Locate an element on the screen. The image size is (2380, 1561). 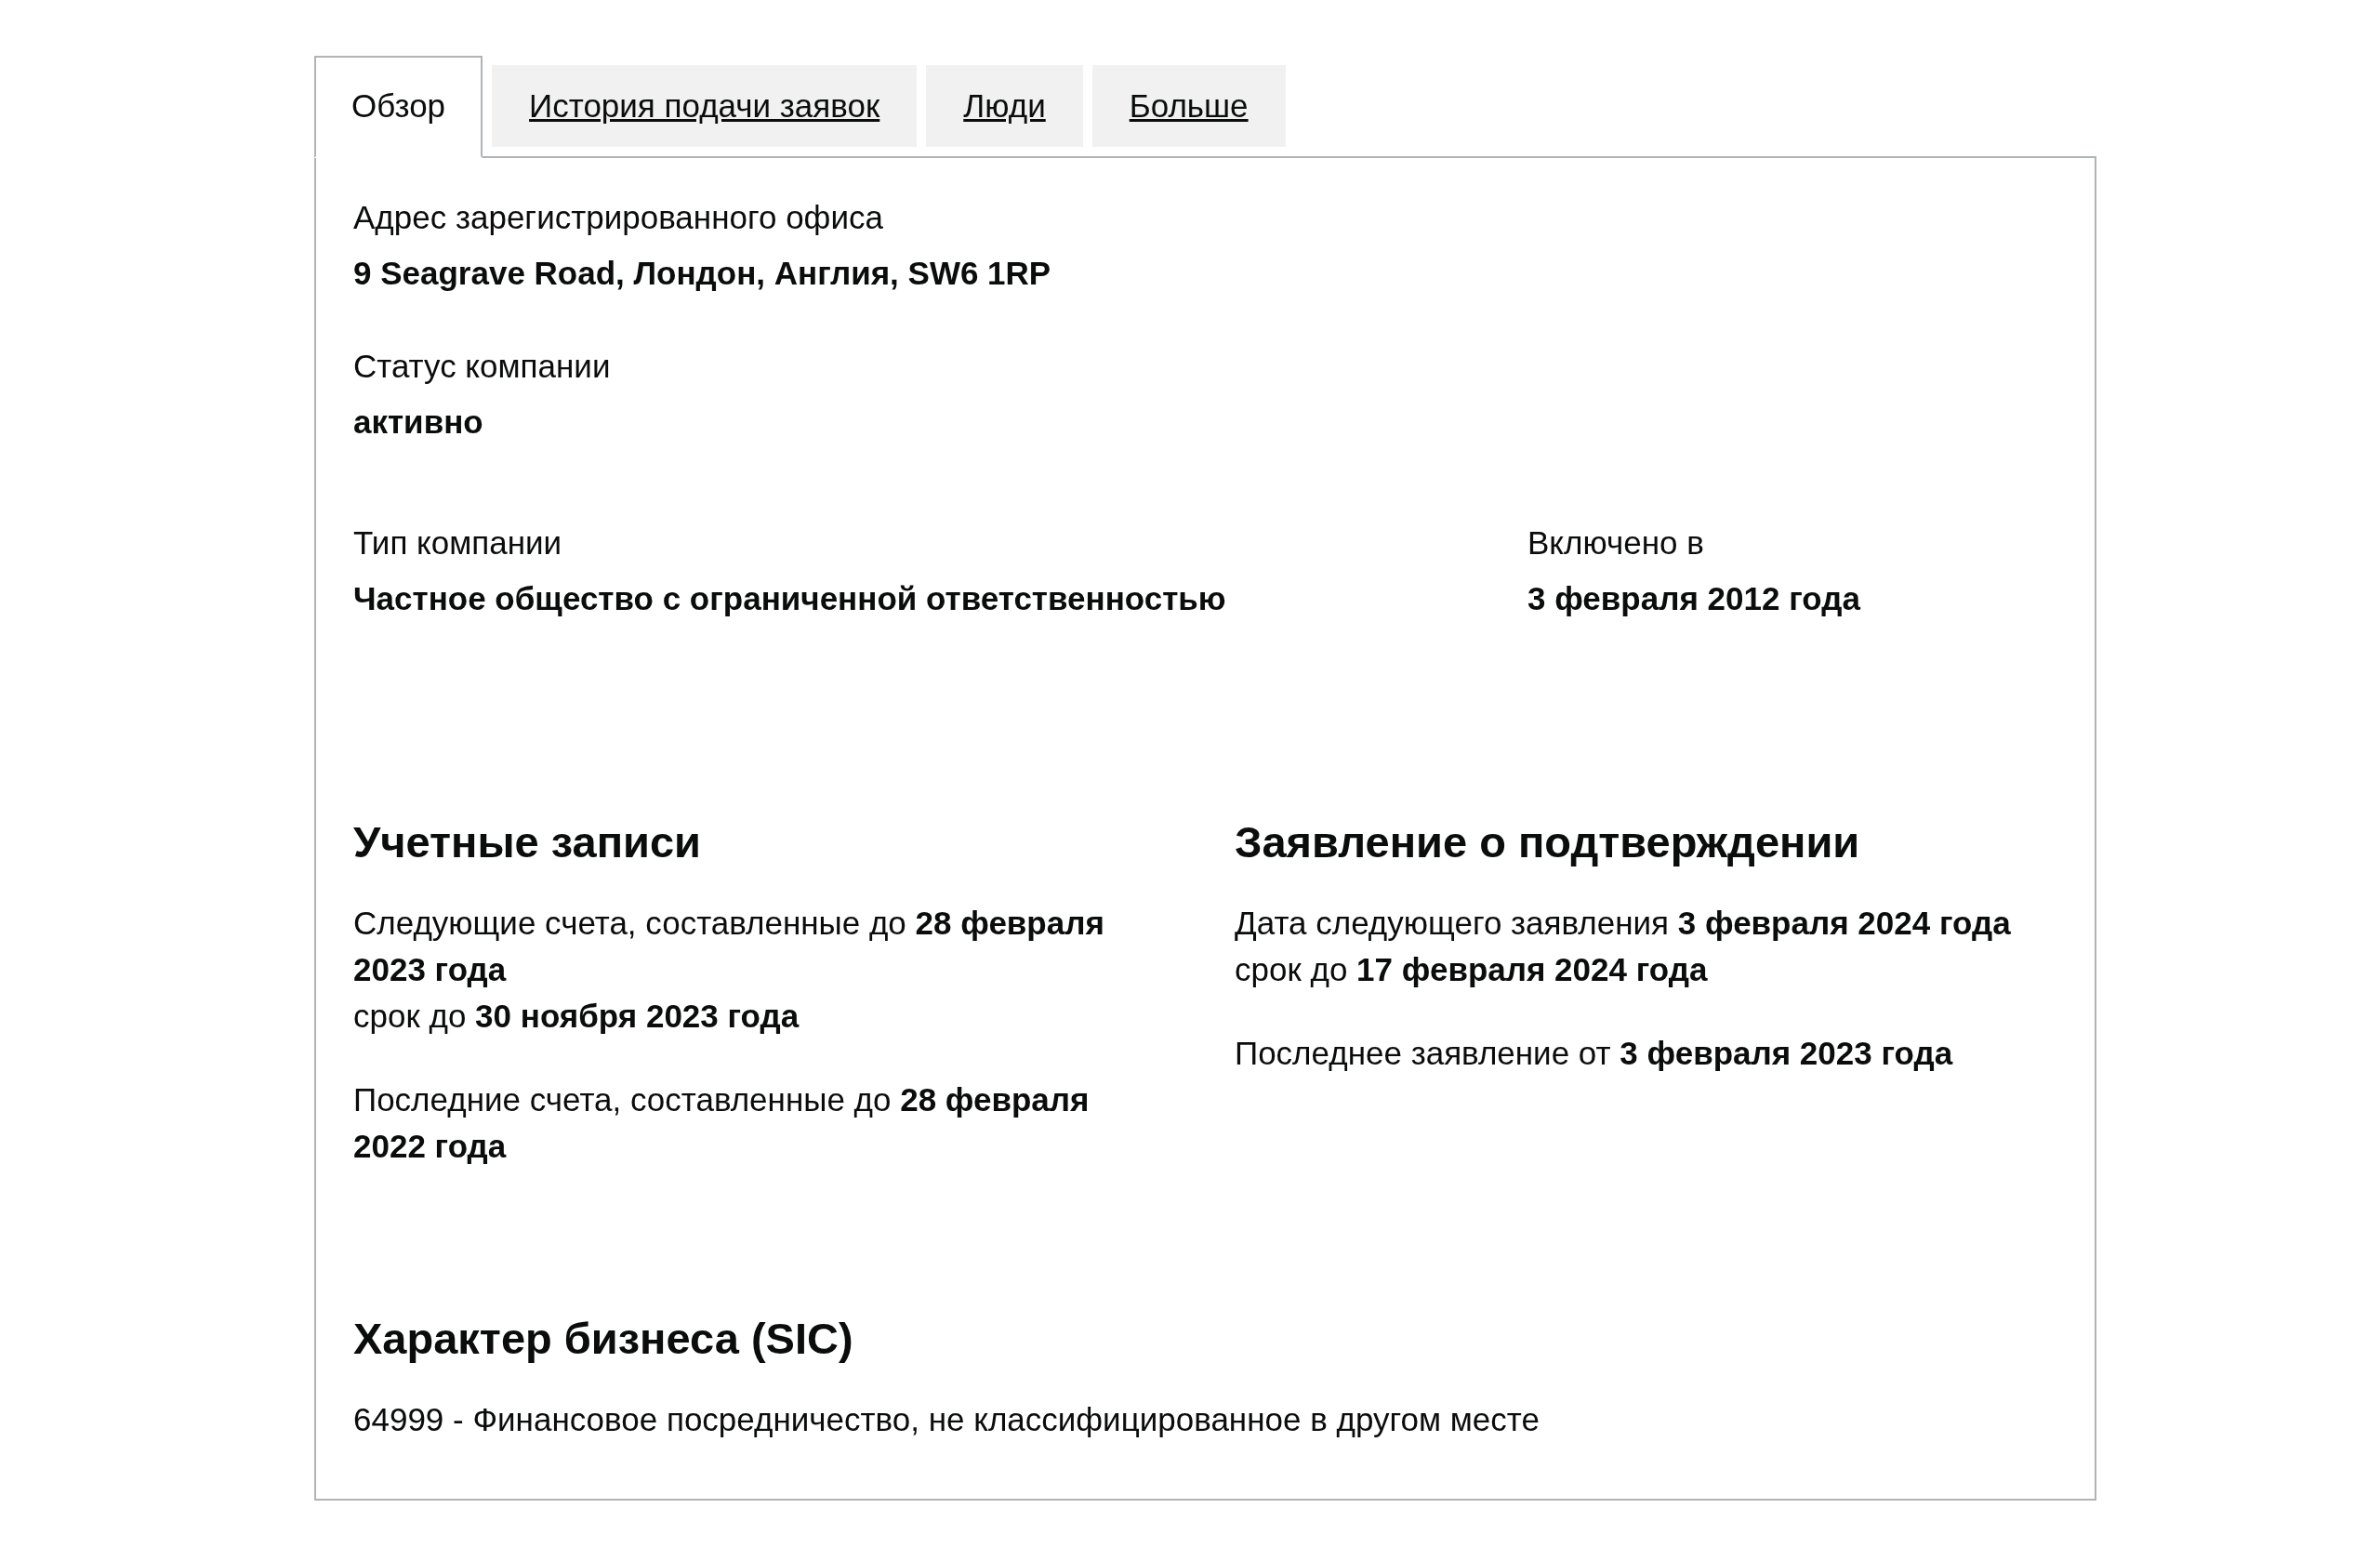
field-label: Тип компании is located at coordinates (458, 542).